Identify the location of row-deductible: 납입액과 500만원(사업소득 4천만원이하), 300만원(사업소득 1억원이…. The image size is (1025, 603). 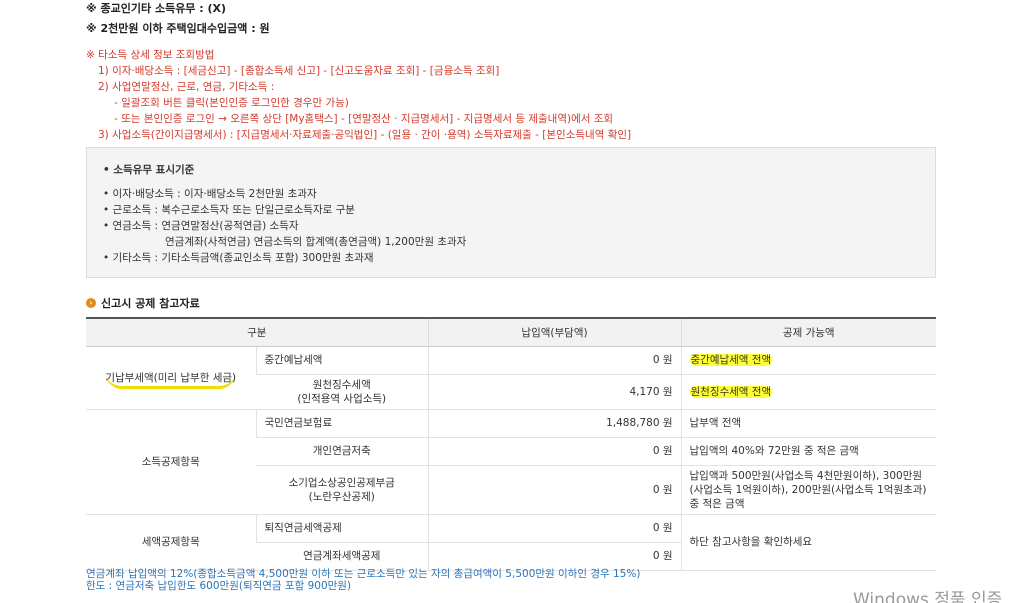
(808, 490).